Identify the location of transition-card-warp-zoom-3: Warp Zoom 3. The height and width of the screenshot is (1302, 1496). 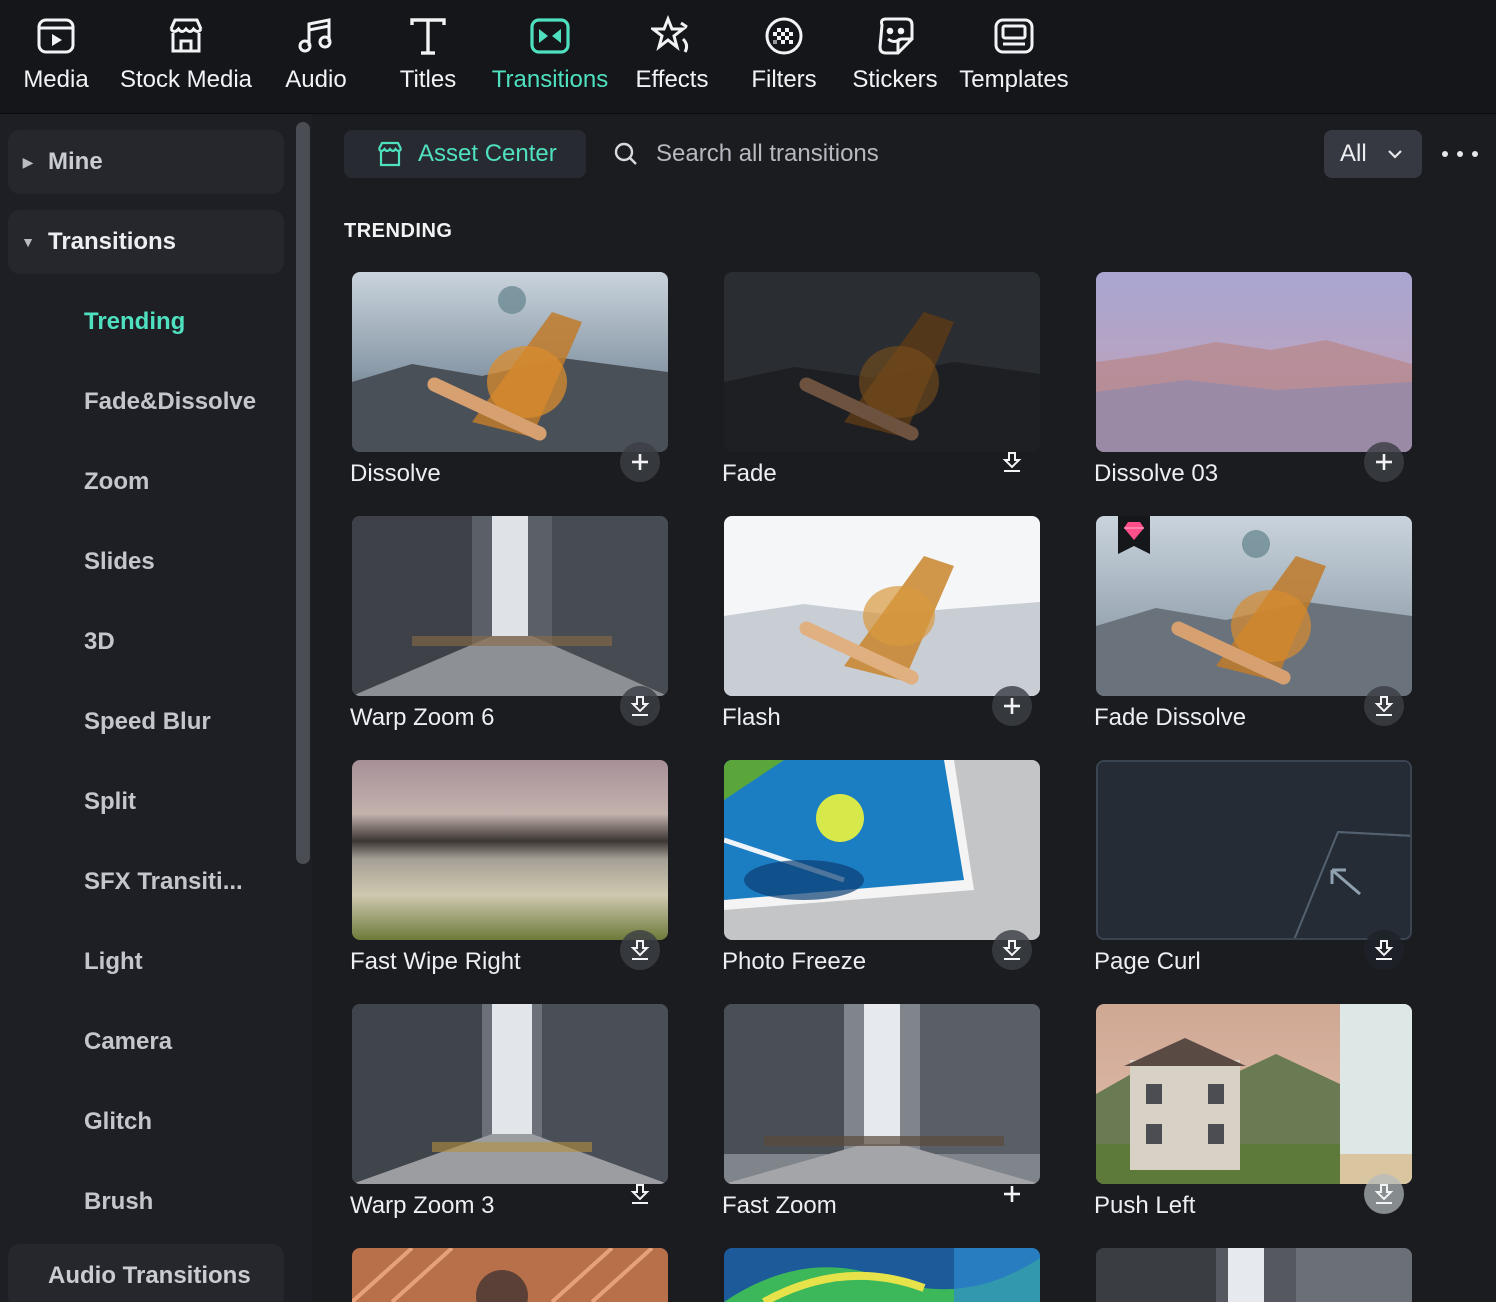
(509, 1115).